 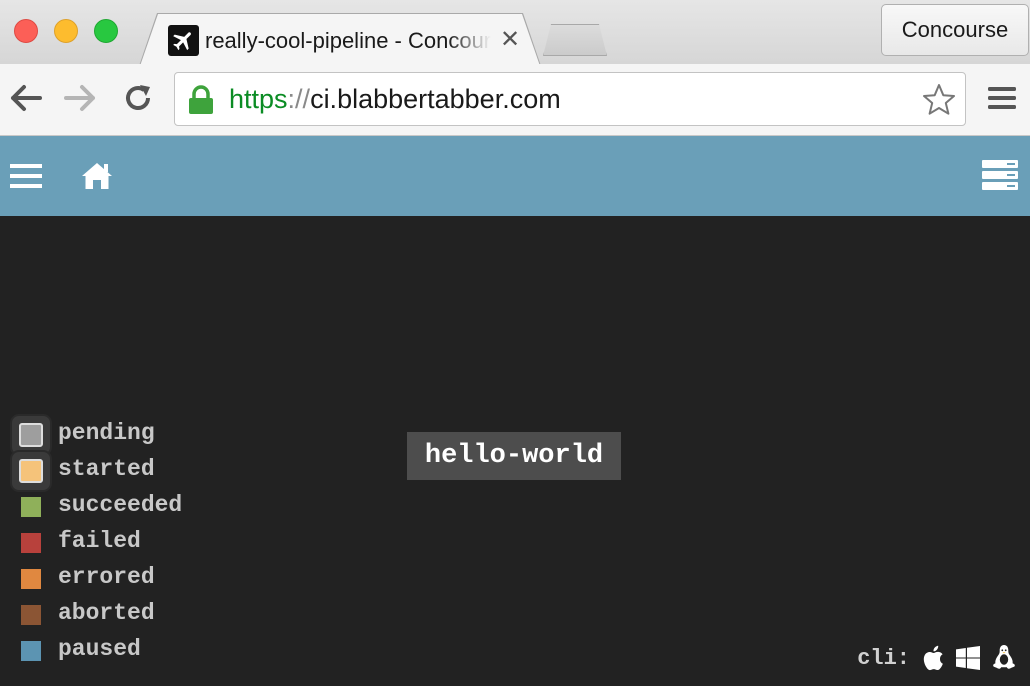 What do you see at coordinates (97, 176) in the screenshot?
I see `home-icon` at bounding box center [97, 176].